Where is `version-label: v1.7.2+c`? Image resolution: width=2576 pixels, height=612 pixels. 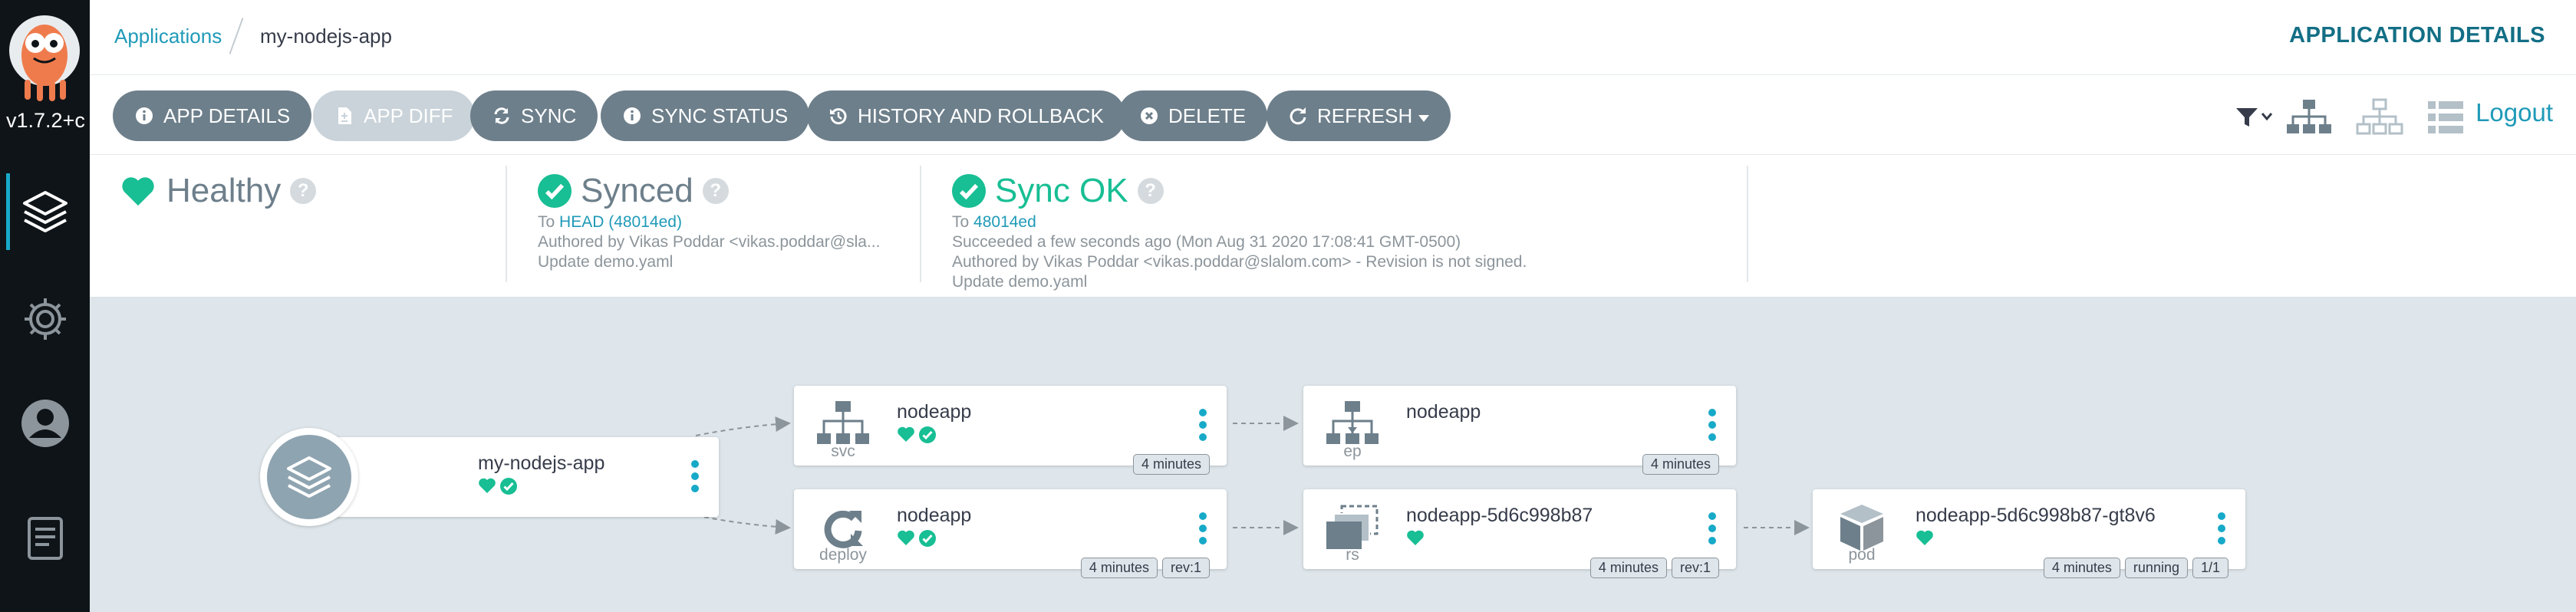 version-label: v1.7.2+c is located at coordinates (45, 120).